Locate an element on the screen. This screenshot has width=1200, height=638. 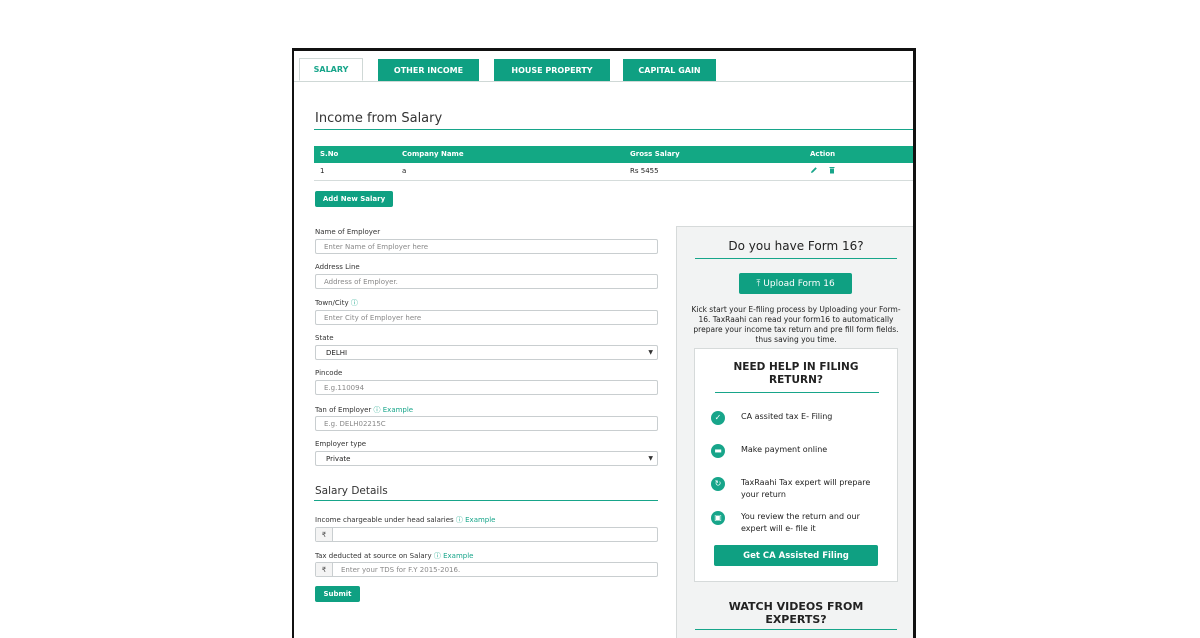
tan-input: E.g. DELH02215C is located at coordinates (486, 423).